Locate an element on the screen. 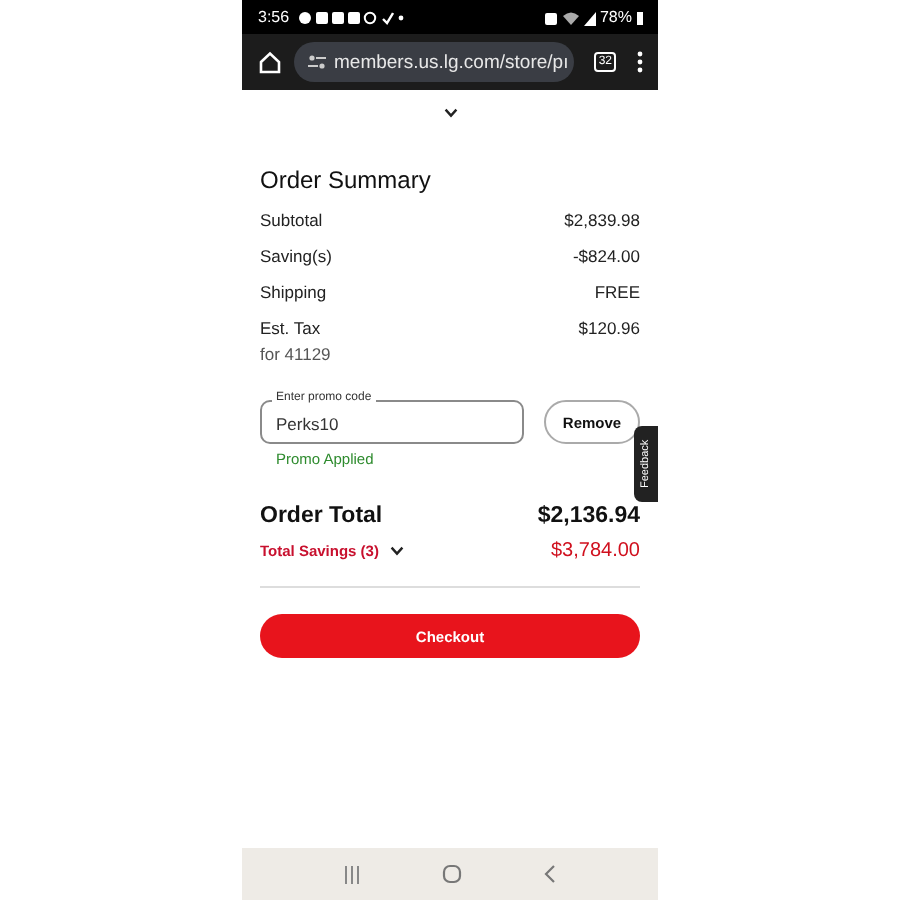 This screenshot has width=900, height=900. wifi-icon is located at coordinates (570, 17).